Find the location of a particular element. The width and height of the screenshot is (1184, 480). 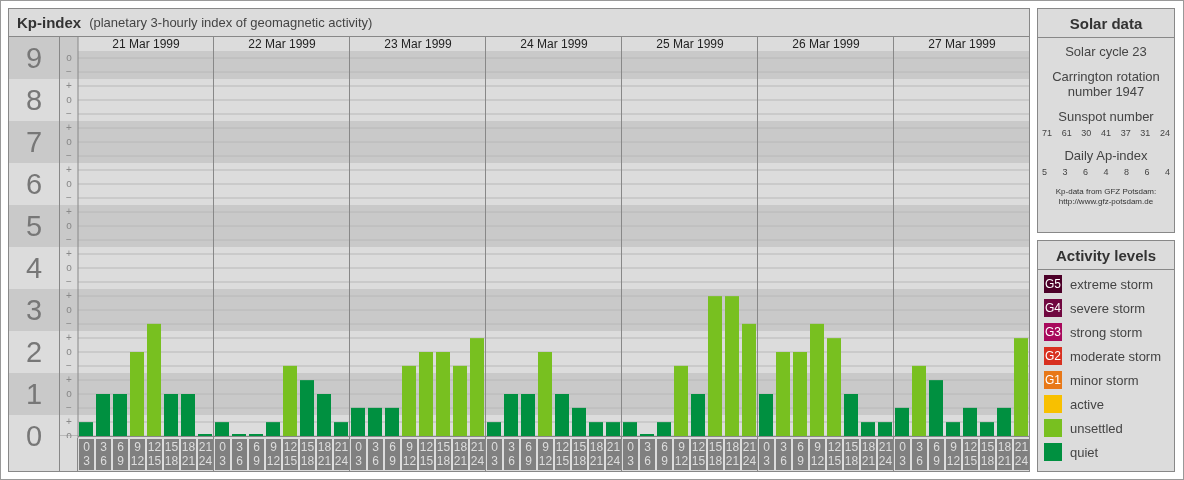

solar-cycle-text: Solar cycle 23 is located at coordinates (1106, 51).